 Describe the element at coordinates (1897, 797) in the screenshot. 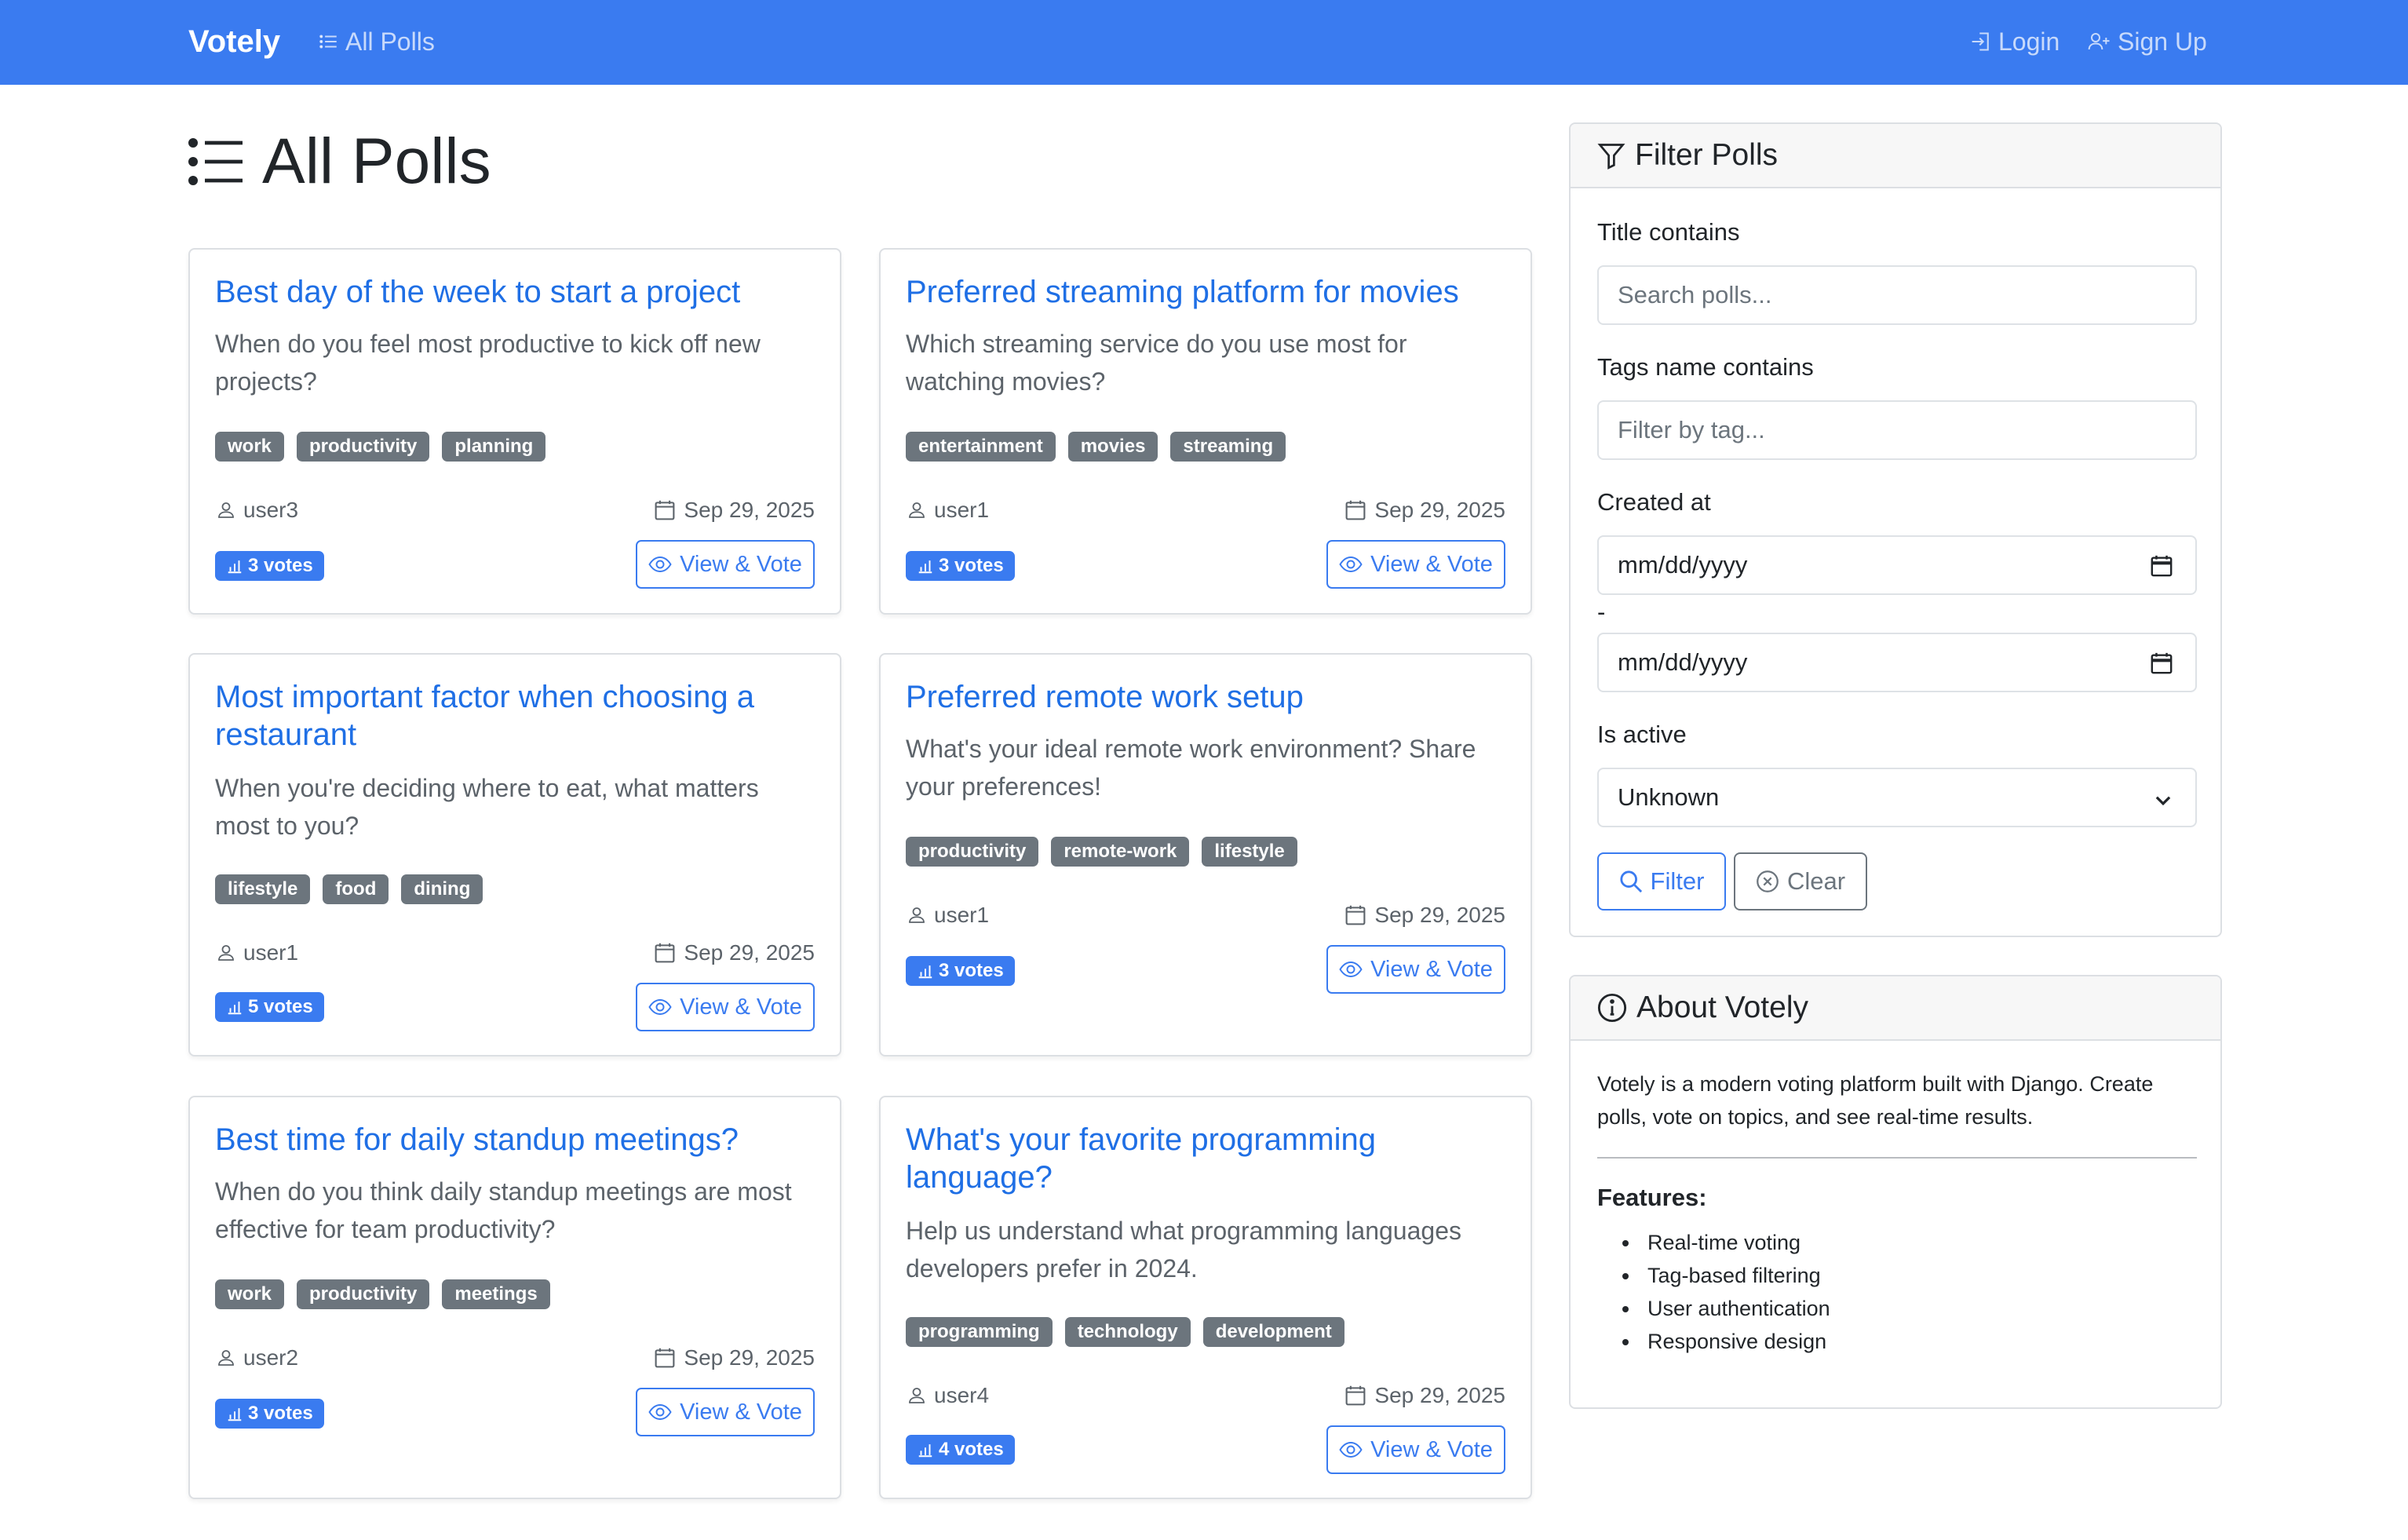

I see `is-active-select: Unknown` at that location.